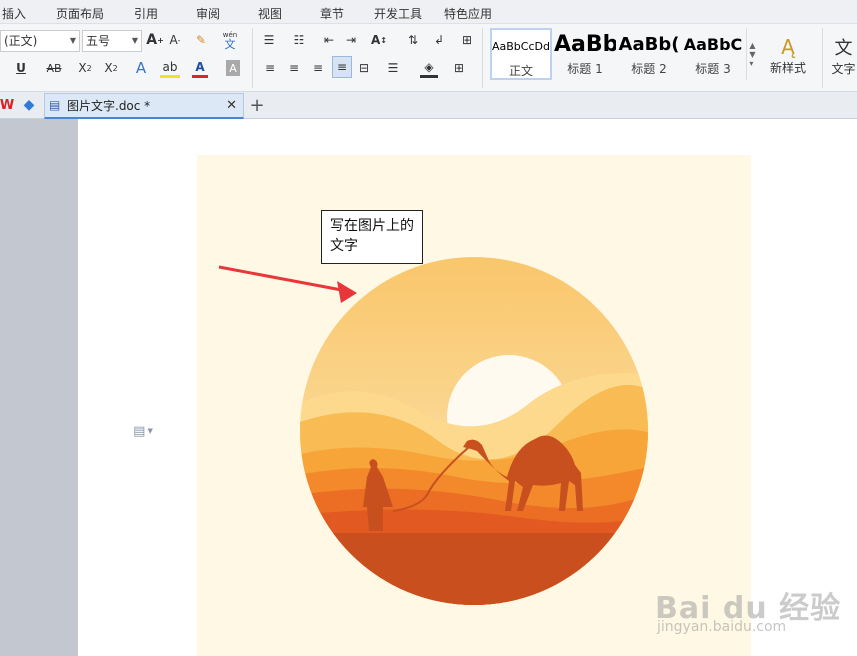  I want to click on highlight-icon: ab, so click(170, 68).